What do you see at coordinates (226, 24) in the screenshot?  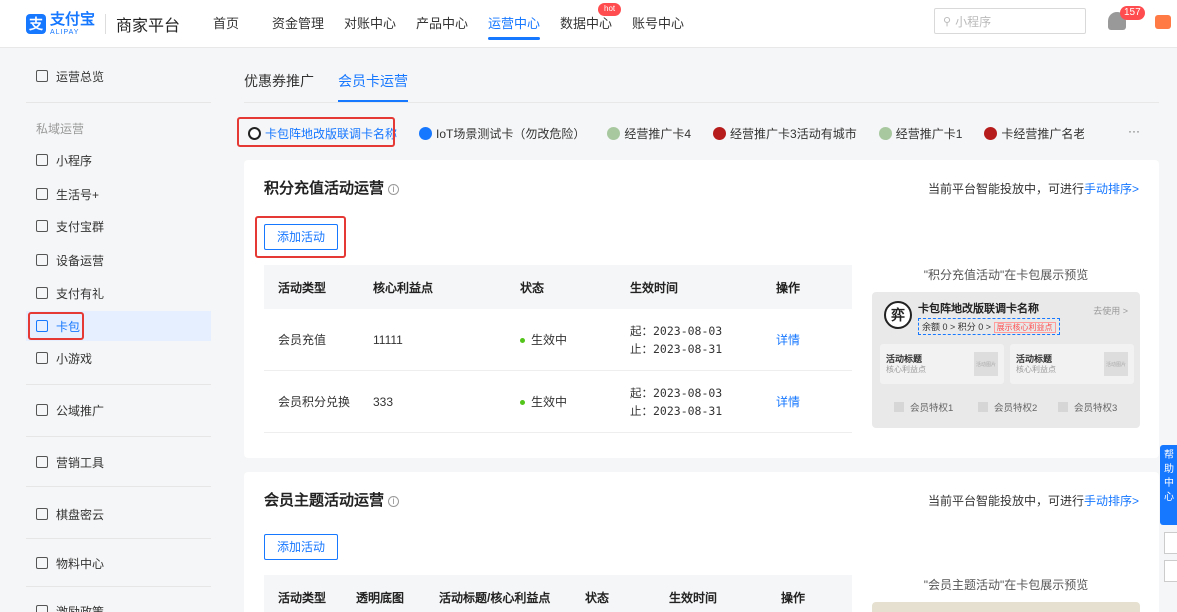 I see `nav-home: 首页` at bounding box center [226, 24].